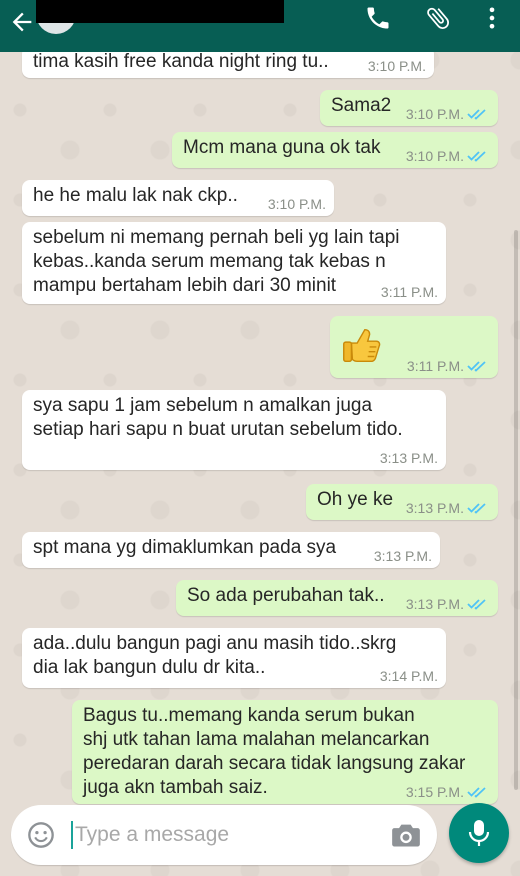 Image resolution: width=520 pixels, height=876 pixels. What do you see at coordinates (361, 105) in the screenshot?
I see `message-text: Sama2` at bounding box center [361, 105].